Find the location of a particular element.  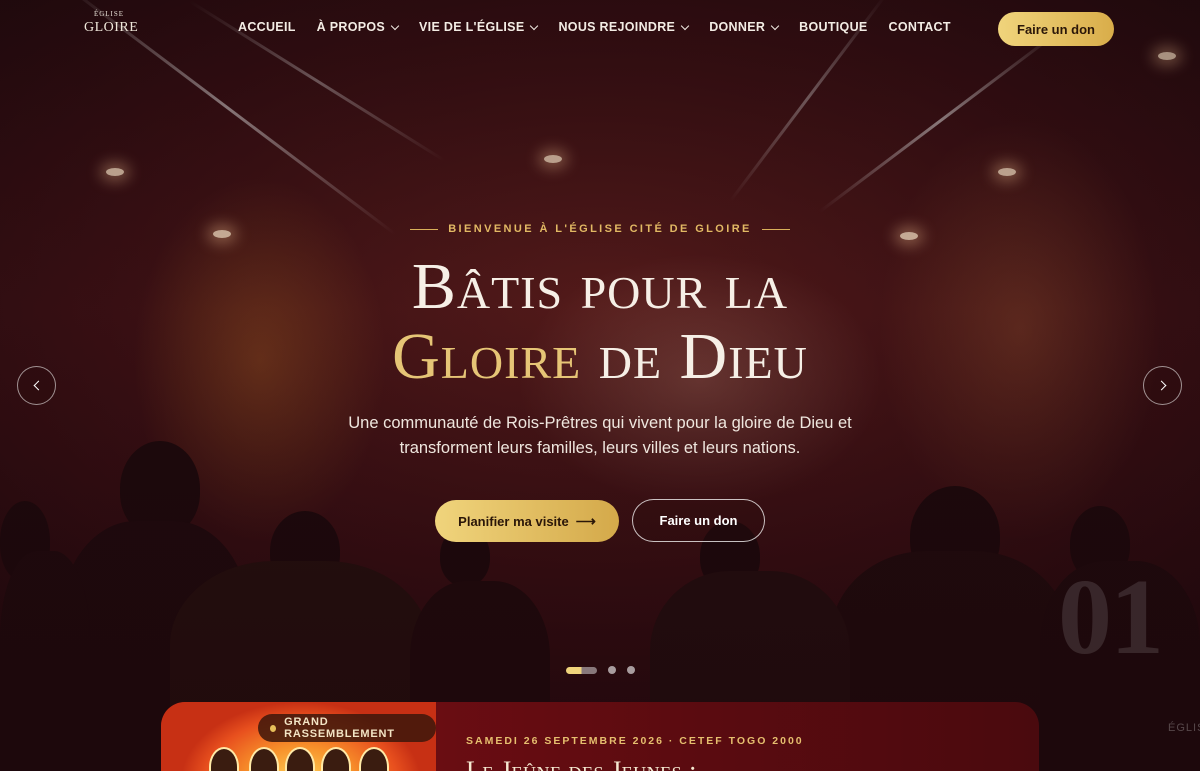

eyebrow-text: BIENVENUE À L'ÉGLISE CITÉ DE GLOIRE is located at coordinates (600, 229).